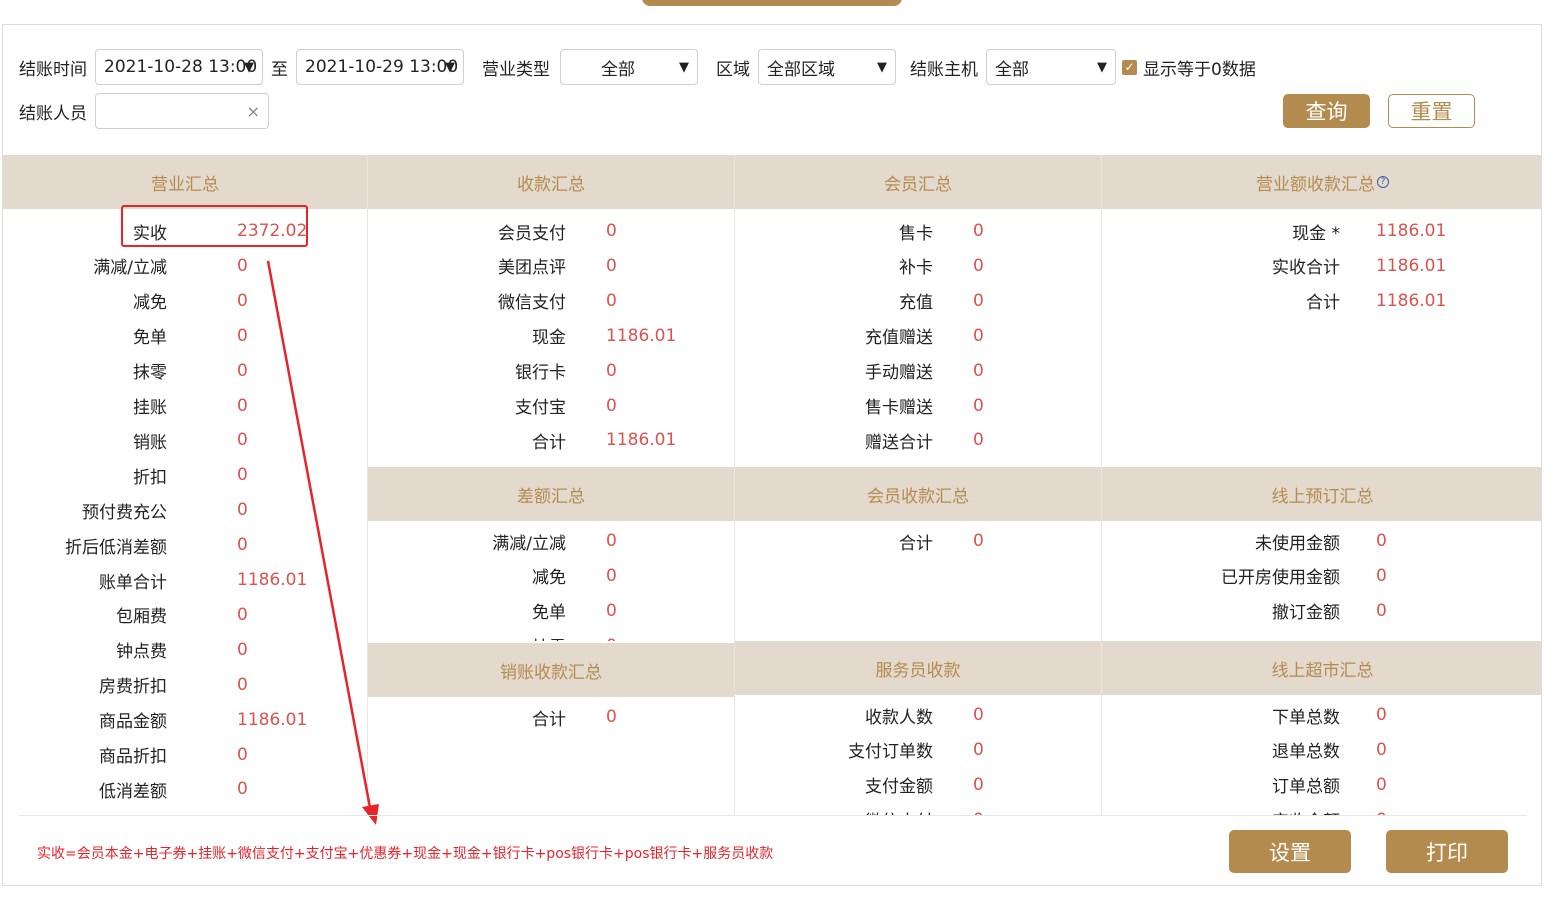 The height and width of the screenshot is (902, 1557). Describe the element at coordinates (1290, 851) in the screenshot. I see `settings-button: 设置` at that location.